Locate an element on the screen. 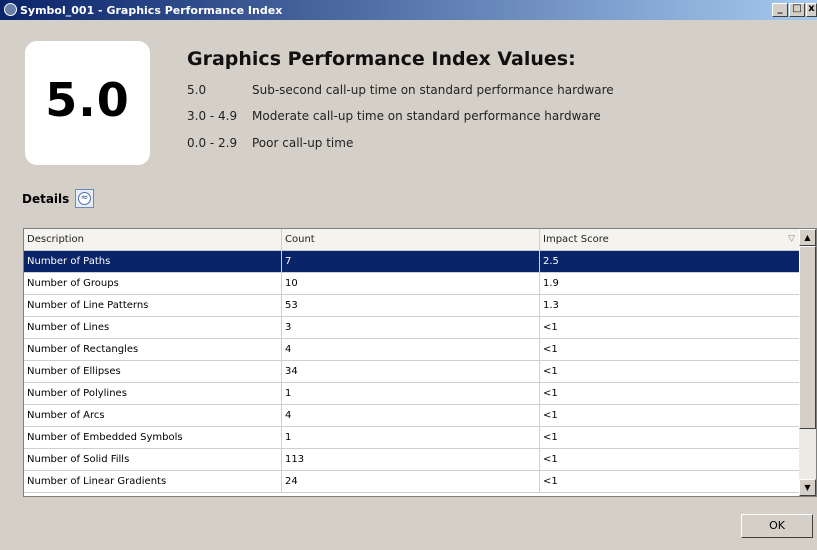 The width and height of the screenshot is (817, 550). details-collapse-button: ≈ is located at coordinates (84, 198).